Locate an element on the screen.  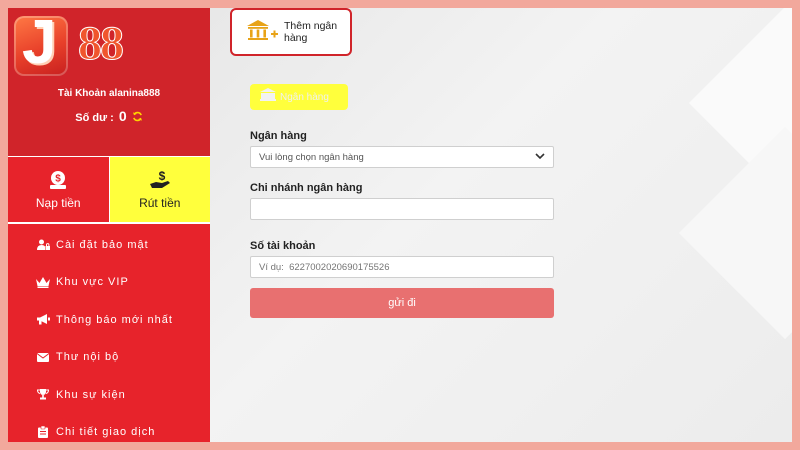
logo-number: 88 is located at coordinates (101, 43).